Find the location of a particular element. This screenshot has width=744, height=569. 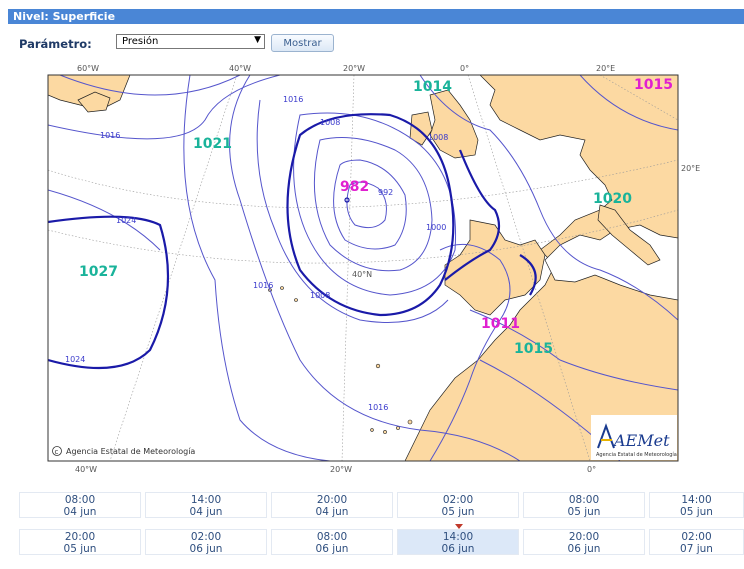

time-slot: 02:00 07 jun is located at coordinates (696, 542).